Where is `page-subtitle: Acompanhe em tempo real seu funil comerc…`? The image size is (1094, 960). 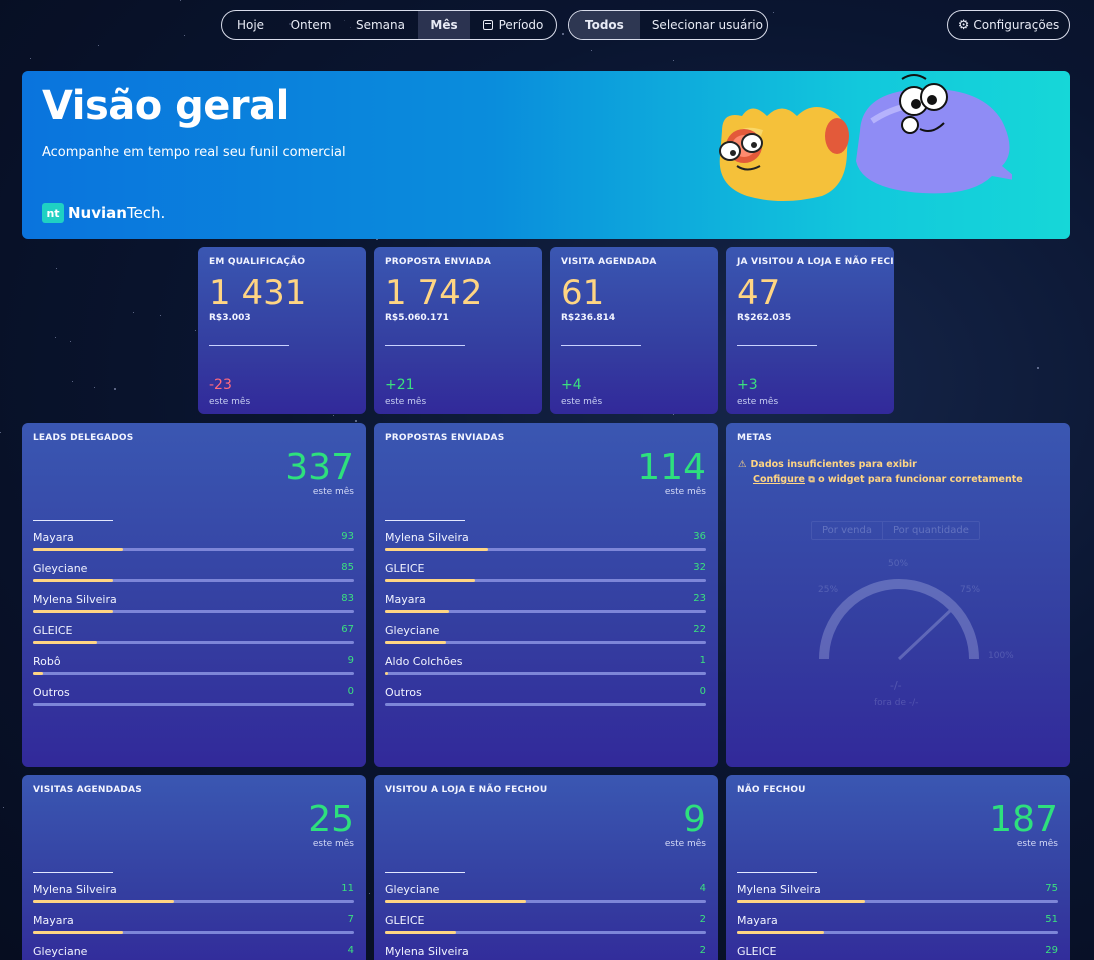
page-subtitle: Acompanhe em tempo real seu funil comerc… is located at coordinates (194, 152).